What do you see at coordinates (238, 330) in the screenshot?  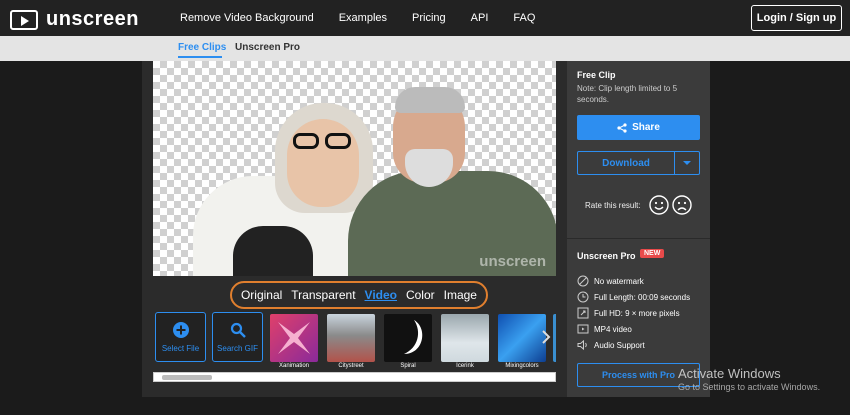 I see `search-icon` at bounding box center [238, 330].